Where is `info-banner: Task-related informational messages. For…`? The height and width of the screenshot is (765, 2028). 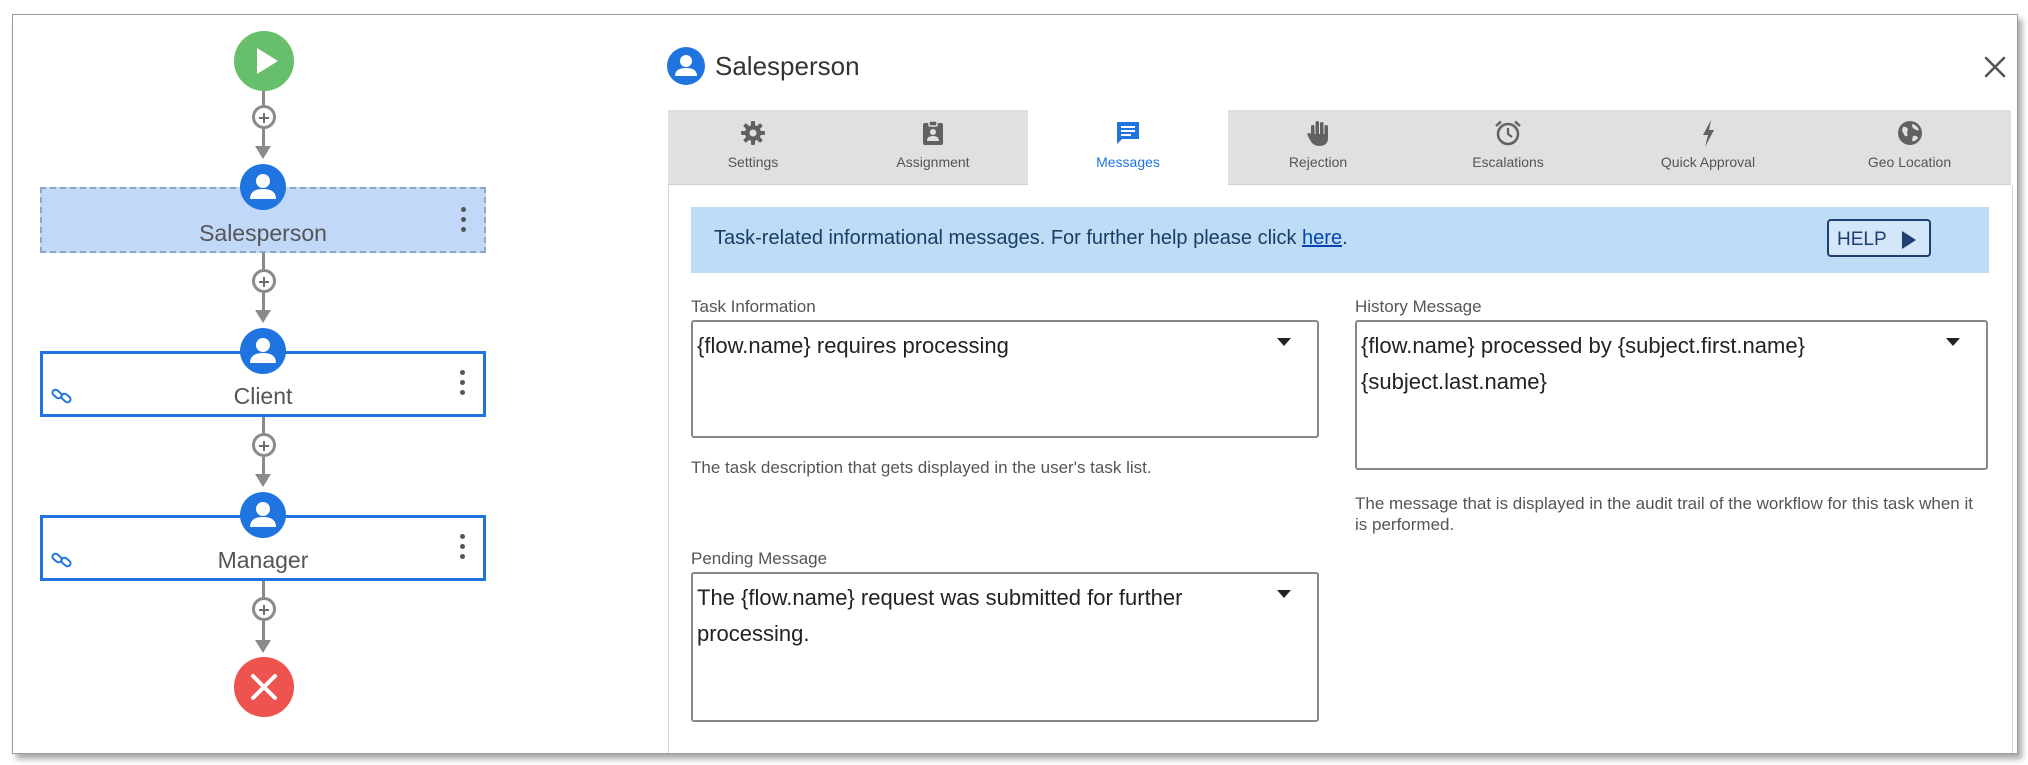
info-banner: Task-related informational messages. For… is located at coordinates (1340, 240).